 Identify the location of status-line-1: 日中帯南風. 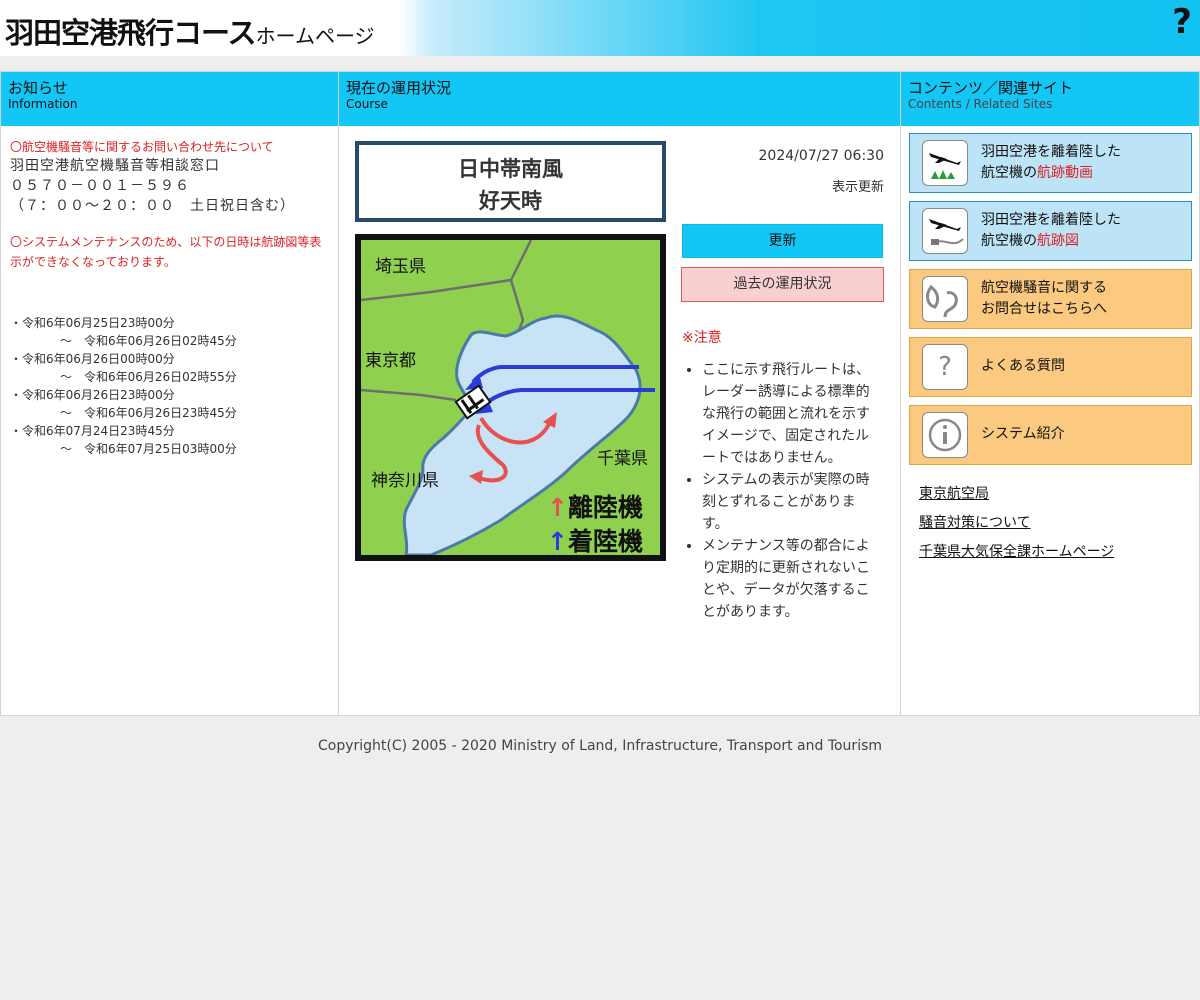
(510, 169).